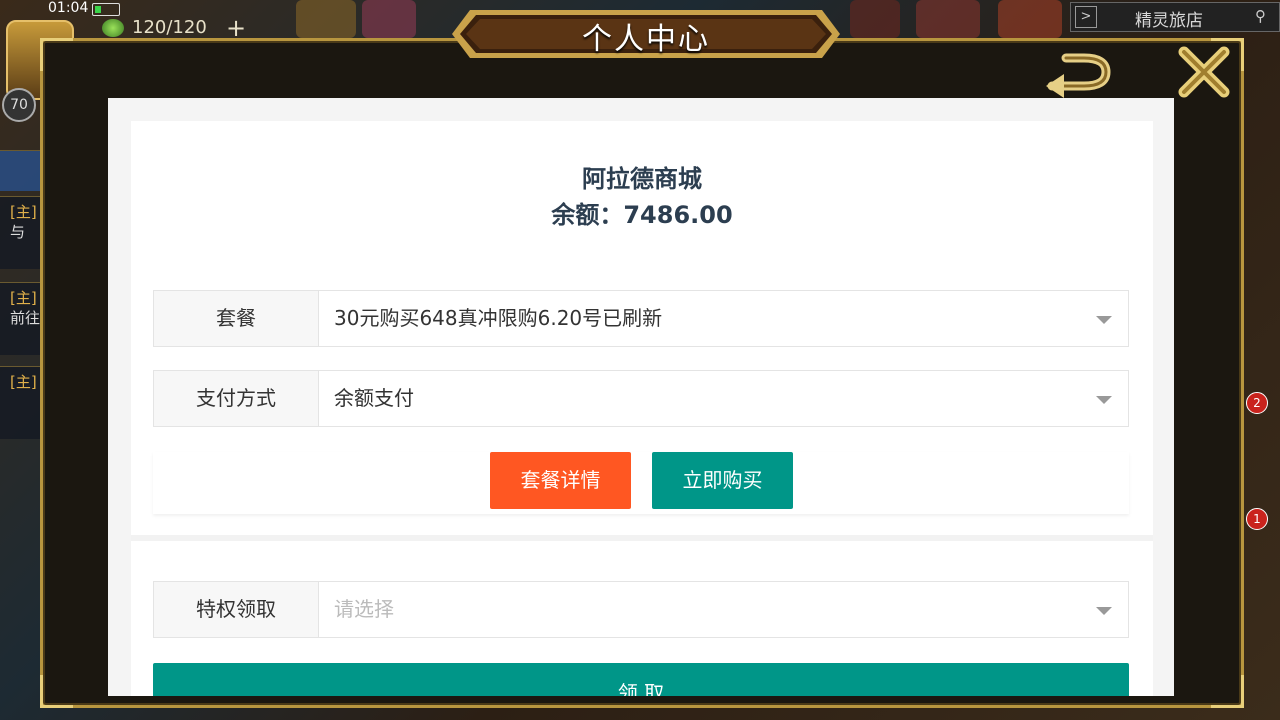 This screenshot has width=1280, height=720. I want to click on hud-event-icon, so click(326, 19).